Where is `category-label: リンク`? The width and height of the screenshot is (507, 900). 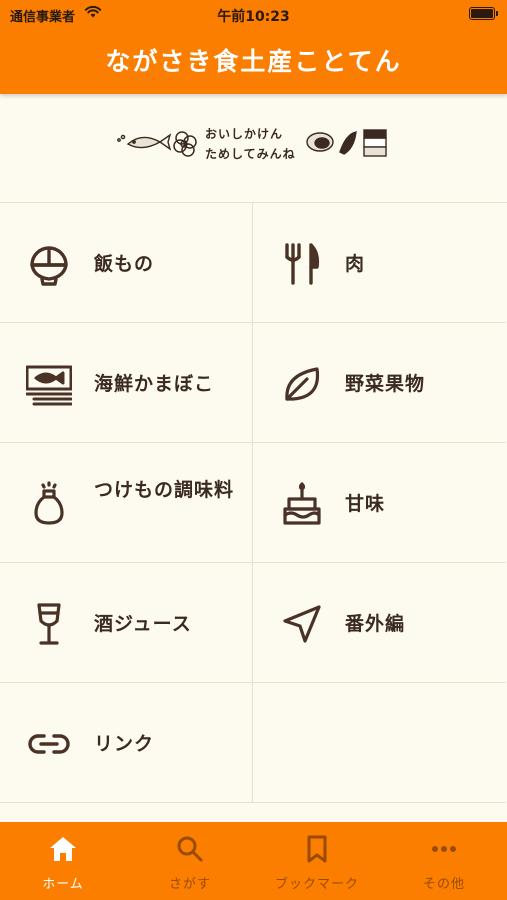 category-label: リンク is located at coordinates (124, 744).